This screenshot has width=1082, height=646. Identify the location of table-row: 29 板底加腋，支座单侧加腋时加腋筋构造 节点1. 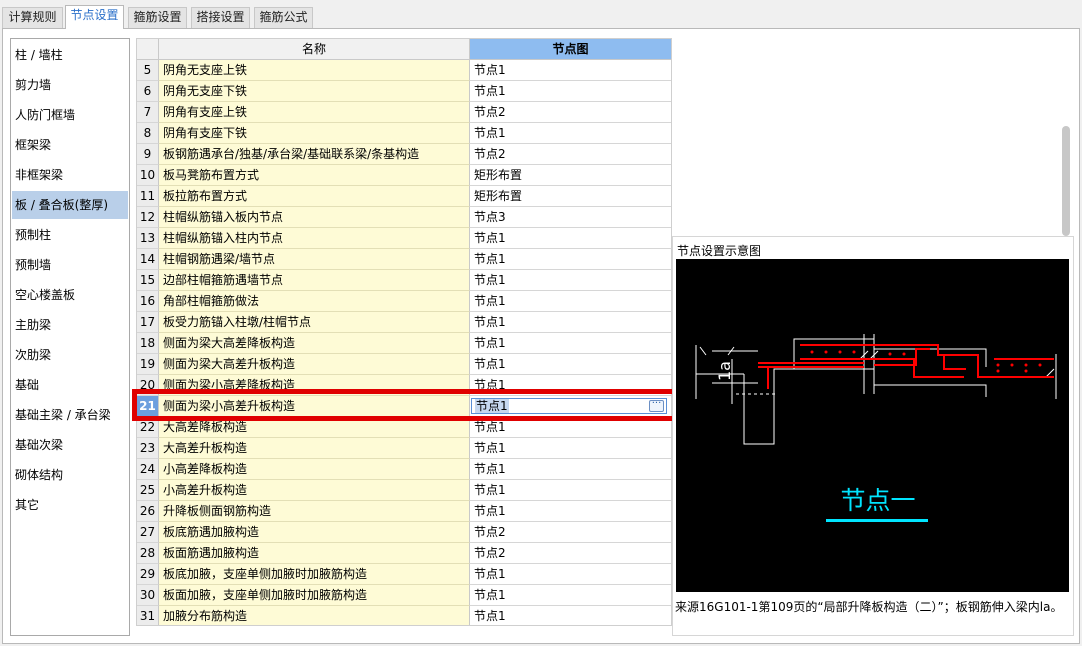
(404, 574).